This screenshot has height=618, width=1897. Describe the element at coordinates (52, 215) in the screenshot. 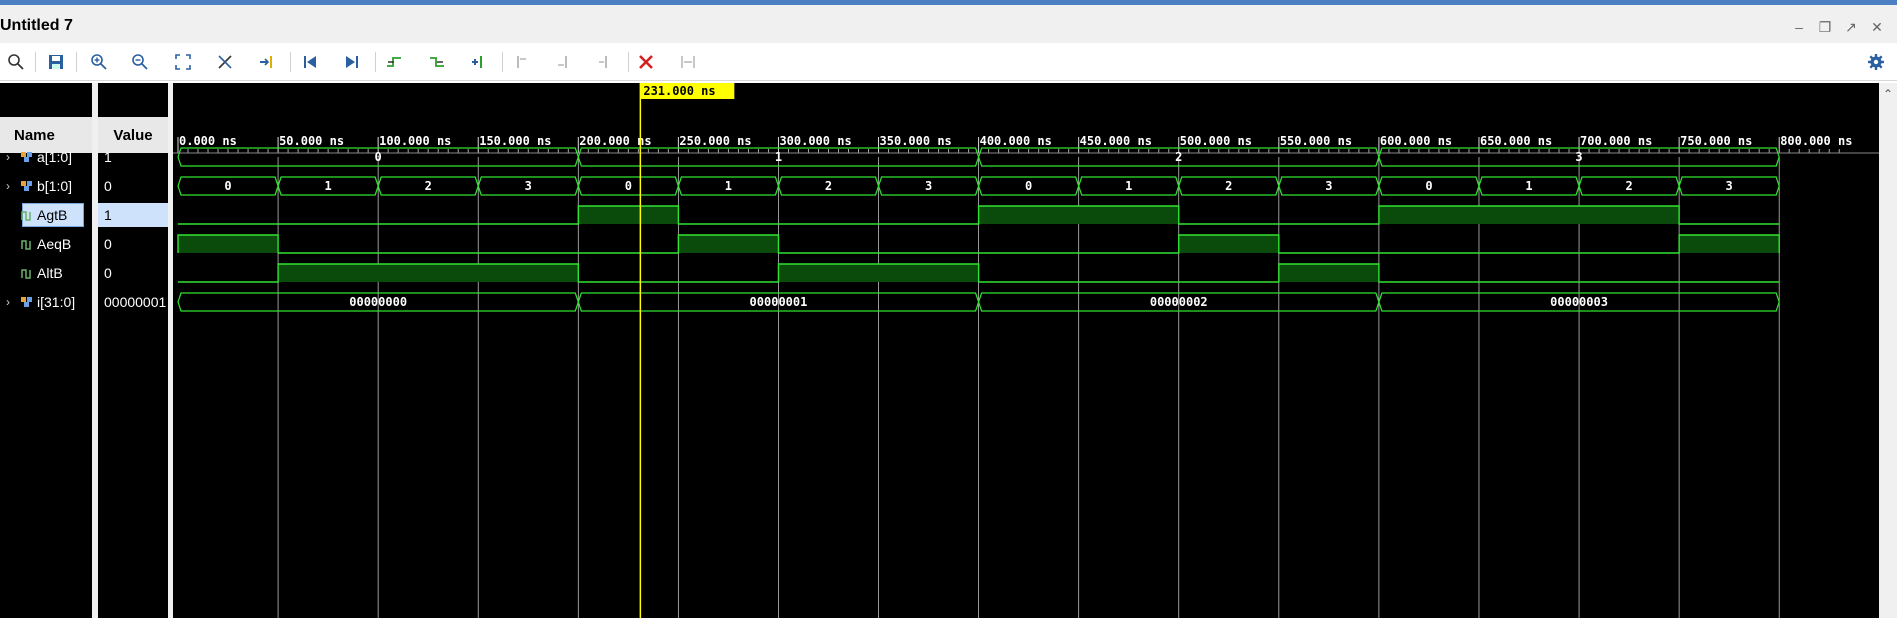

I see `signal-name-label: AgtB` at that location.